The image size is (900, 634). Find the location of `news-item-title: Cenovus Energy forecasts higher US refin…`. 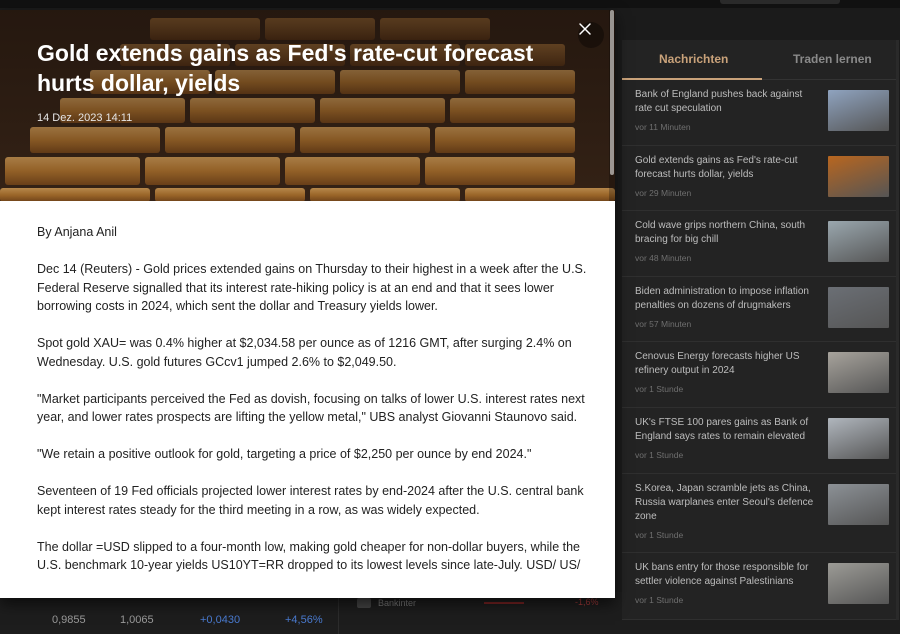

news-item-title: Cenovus Energy forecasts higher US refin… is located at coordinates (717, 363).